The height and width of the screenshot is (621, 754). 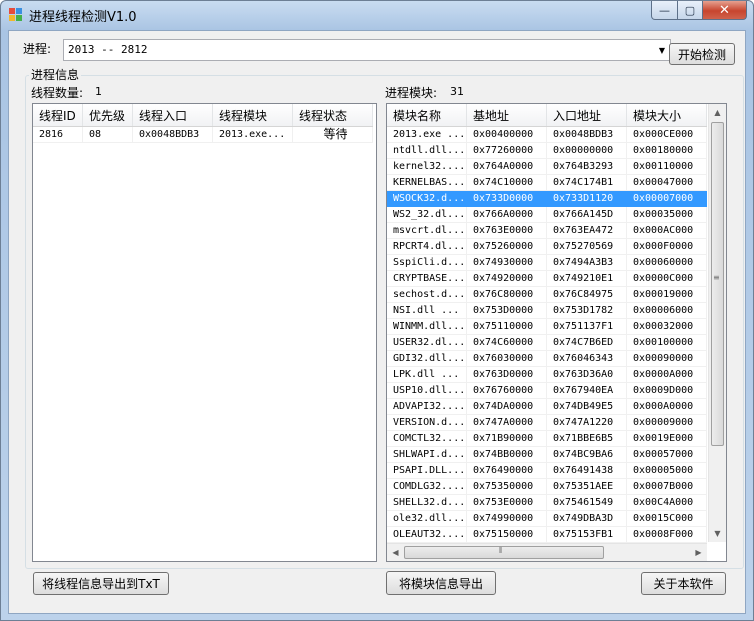 What do you see at coordinates (667, 215) in the screenshot?
I see `module-cell: 0x00035000` at bounding box center [667, 215].